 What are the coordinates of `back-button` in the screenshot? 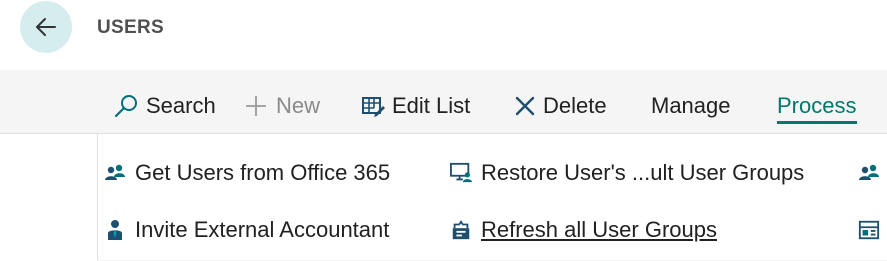 It's located at (46, 27).